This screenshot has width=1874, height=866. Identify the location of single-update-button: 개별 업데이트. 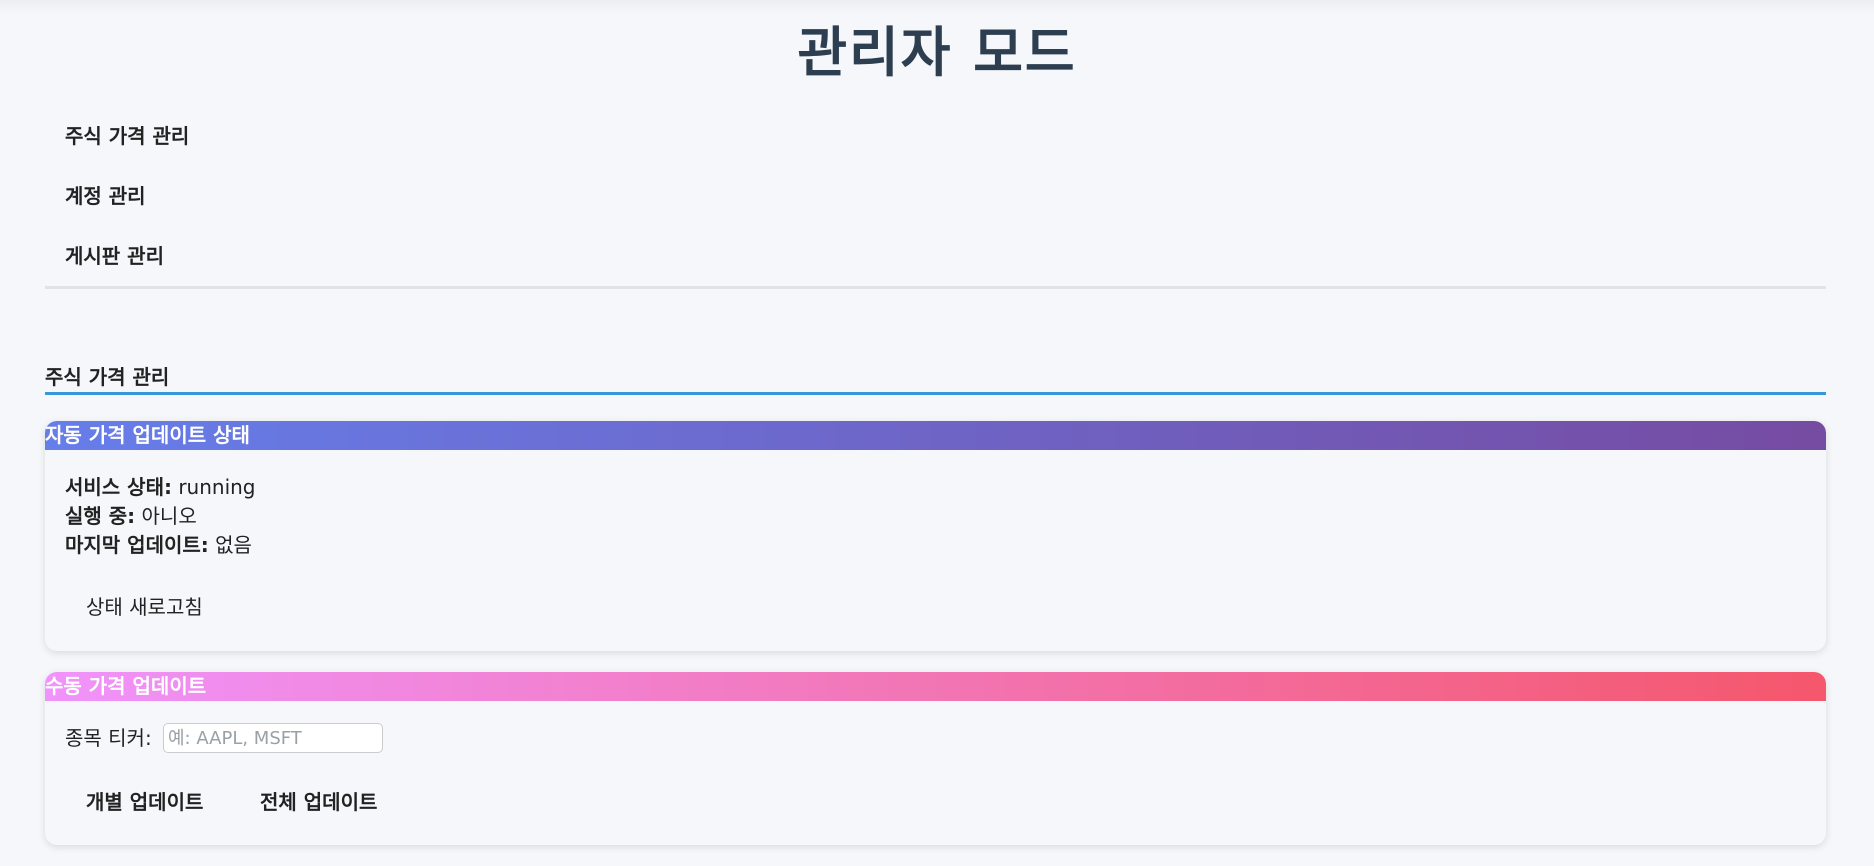
(144, 800).